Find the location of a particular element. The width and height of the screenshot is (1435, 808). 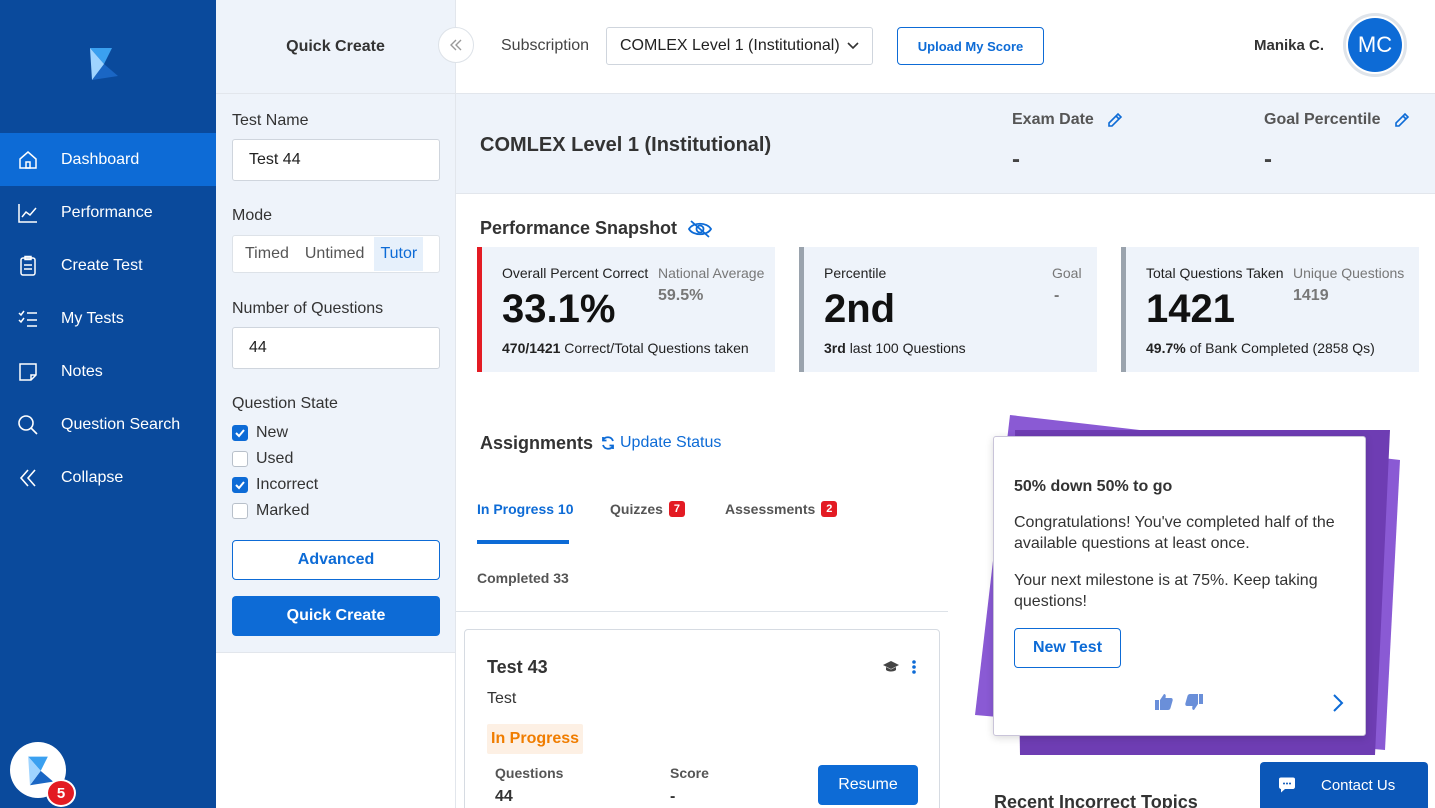

goal-percentile-label: Goal Percentile is located at coordinates (1337, 120).